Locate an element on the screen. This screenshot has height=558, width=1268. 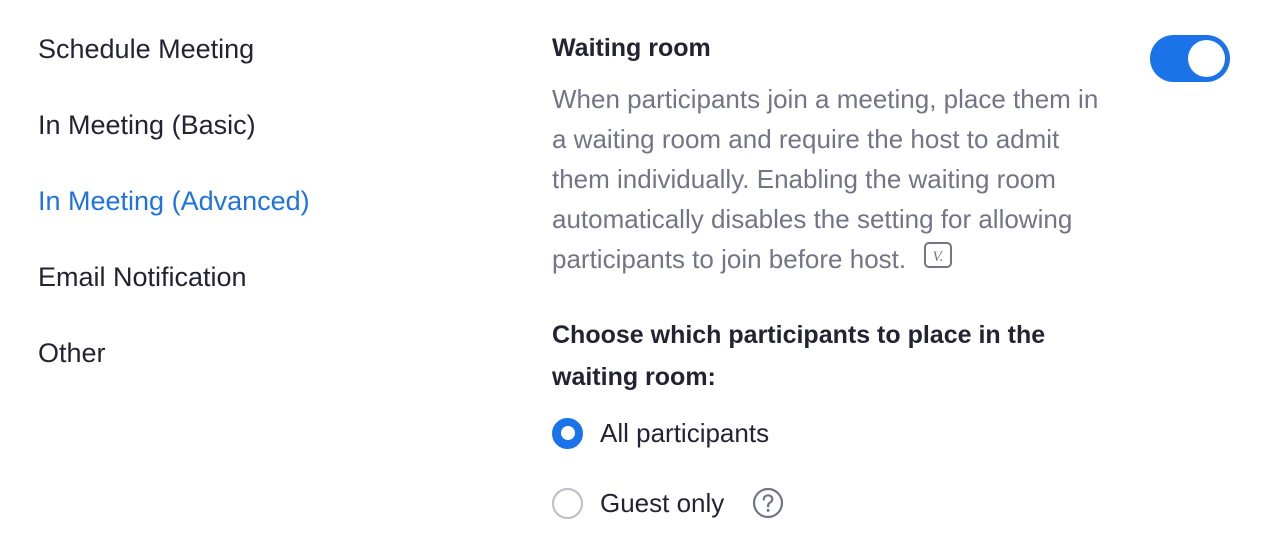
setting-title: Waiting room is located at coordinates (631, 48).